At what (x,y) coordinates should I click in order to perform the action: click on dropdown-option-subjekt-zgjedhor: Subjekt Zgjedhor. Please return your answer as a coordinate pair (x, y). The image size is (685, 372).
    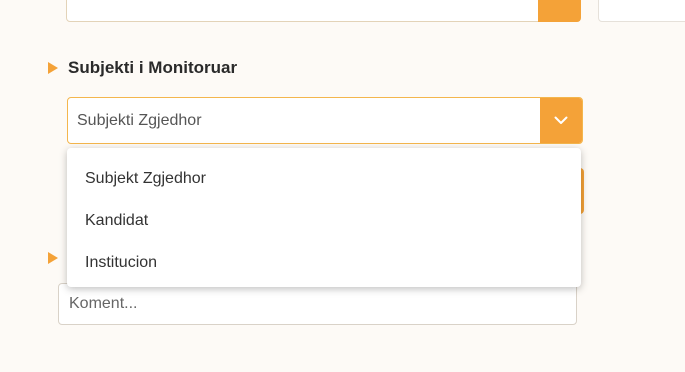
    Looking at the image, I should click on (324, 179).